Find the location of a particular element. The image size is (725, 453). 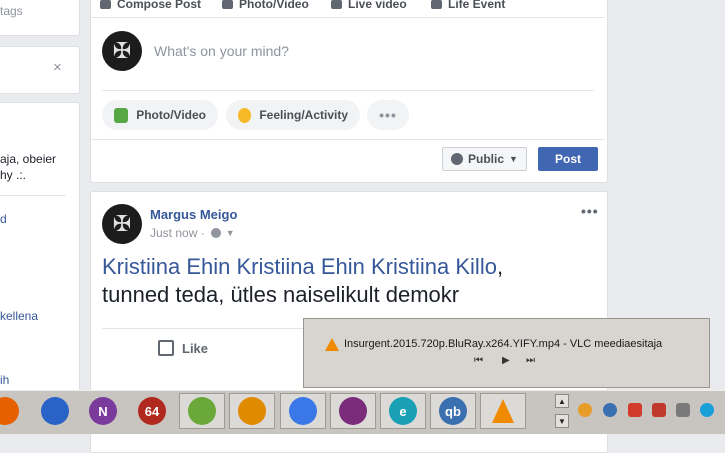

status-input: What's on your mind? is located at coordinates (221, 51).